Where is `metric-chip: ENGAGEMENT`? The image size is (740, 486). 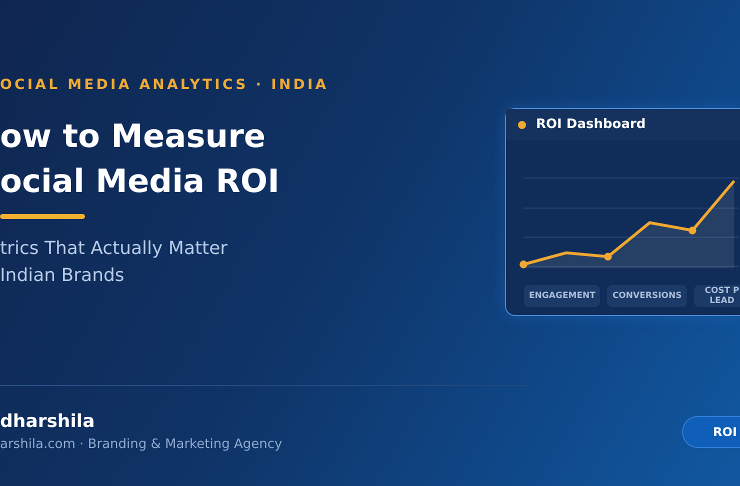 metric-chip: ENGAGEMENT is located at coordinates (562, 296).